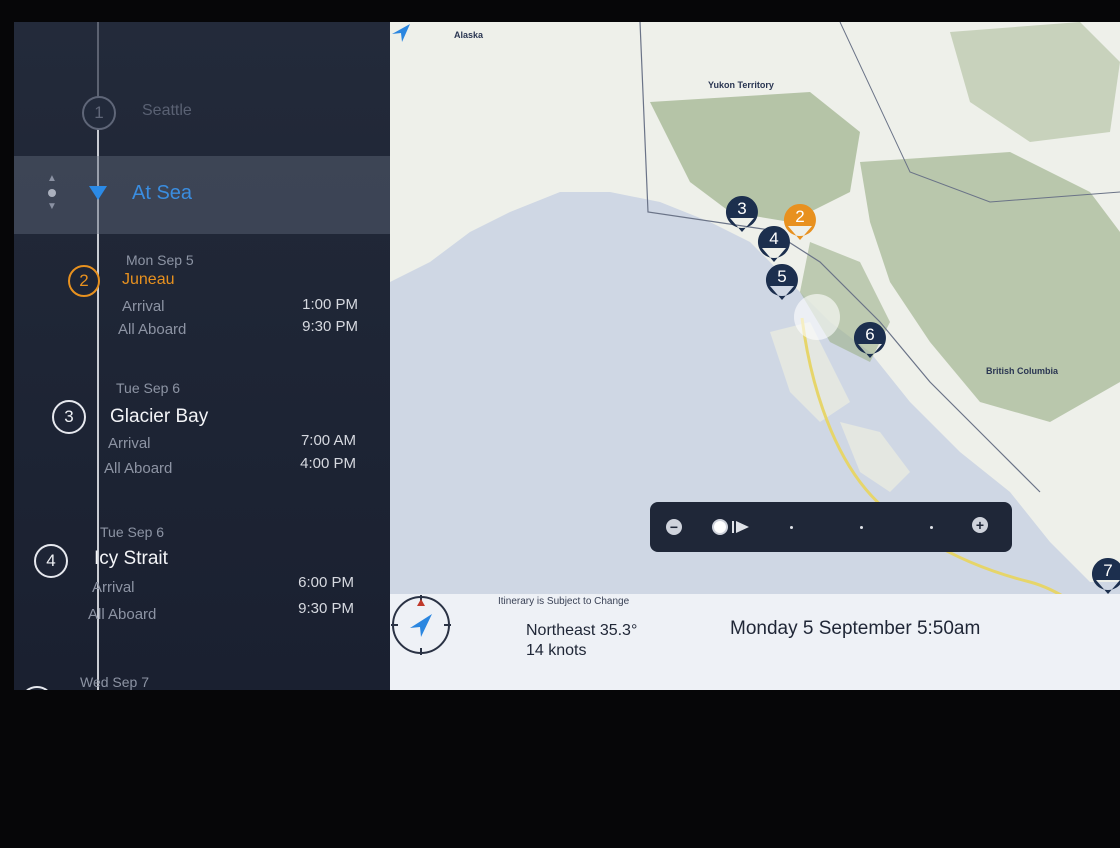 This screenshot has height=848, width=1120. I want to click on stop-port-name: Seattle, so click(167, 110).